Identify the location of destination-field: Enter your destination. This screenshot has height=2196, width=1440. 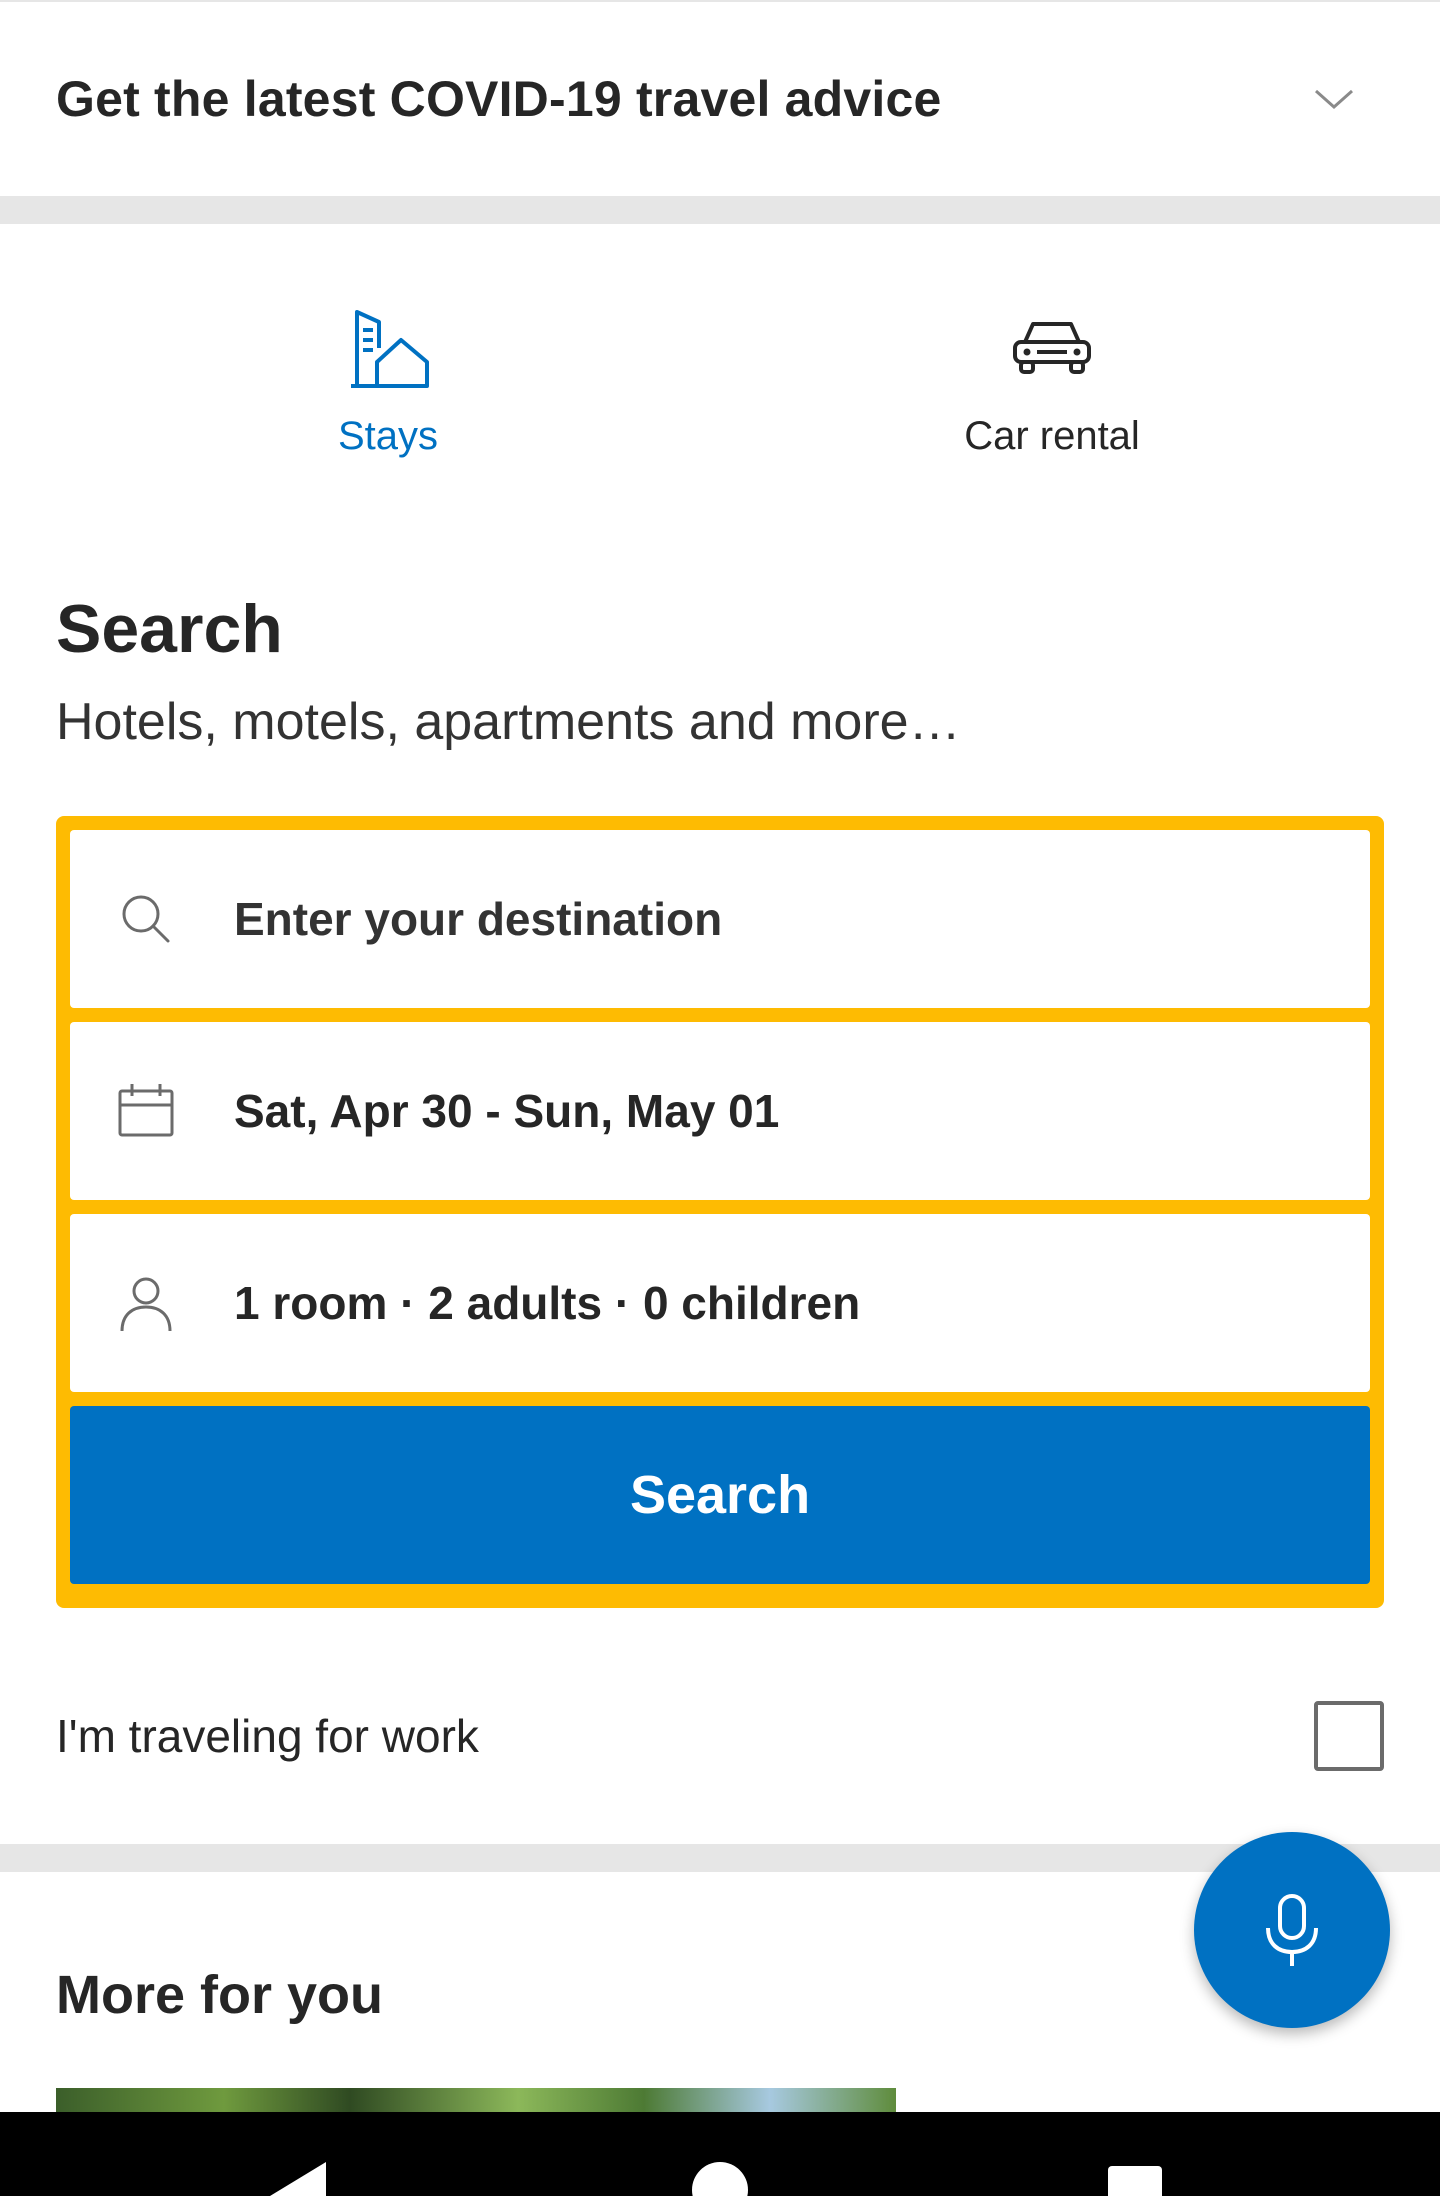
(720, 919).